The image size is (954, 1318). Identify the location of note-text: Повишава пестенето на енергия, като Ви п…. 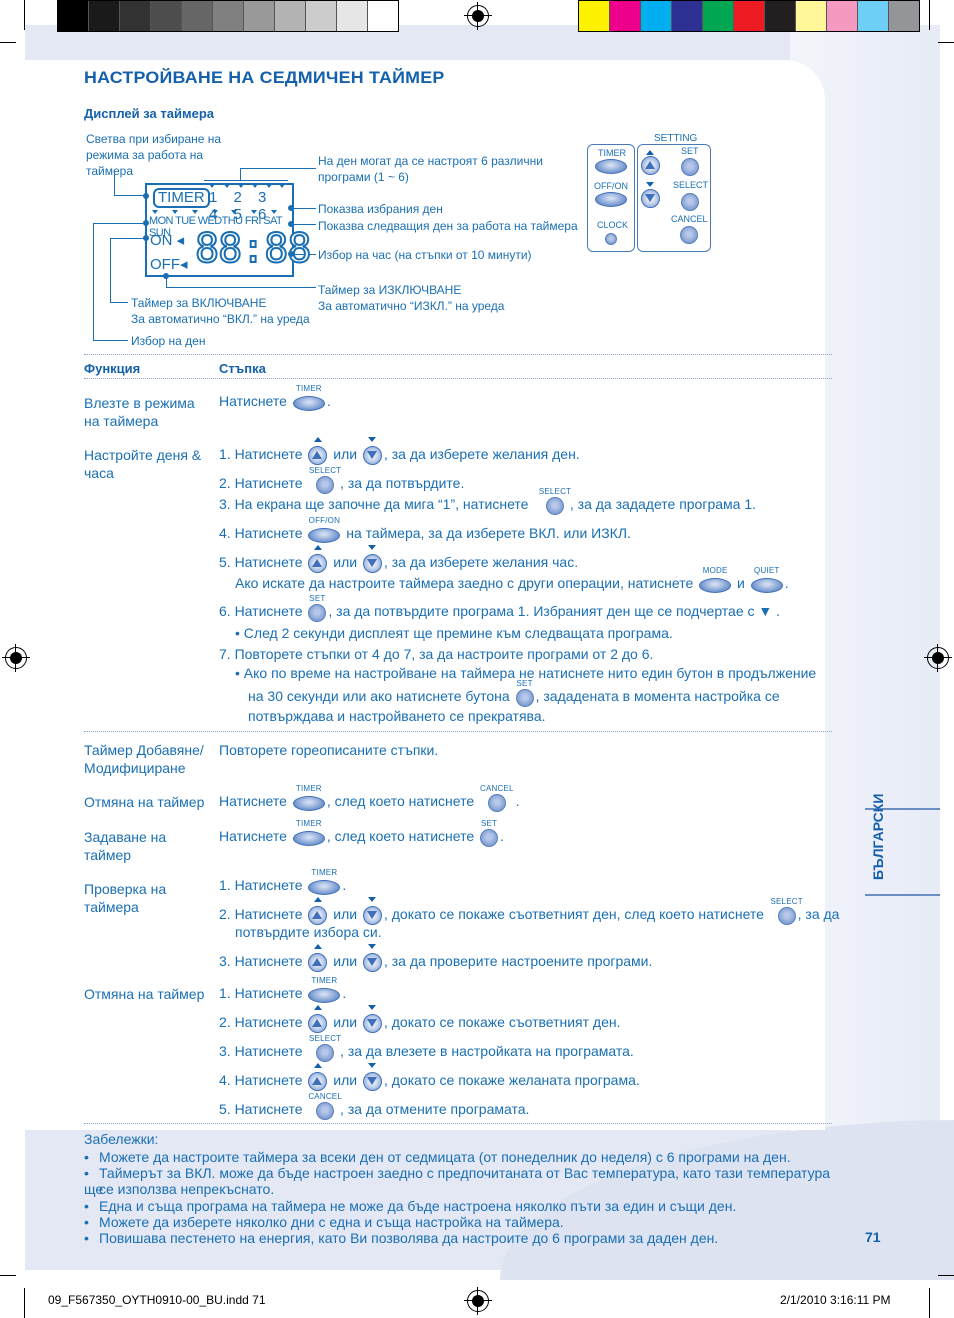
(409, 1238).